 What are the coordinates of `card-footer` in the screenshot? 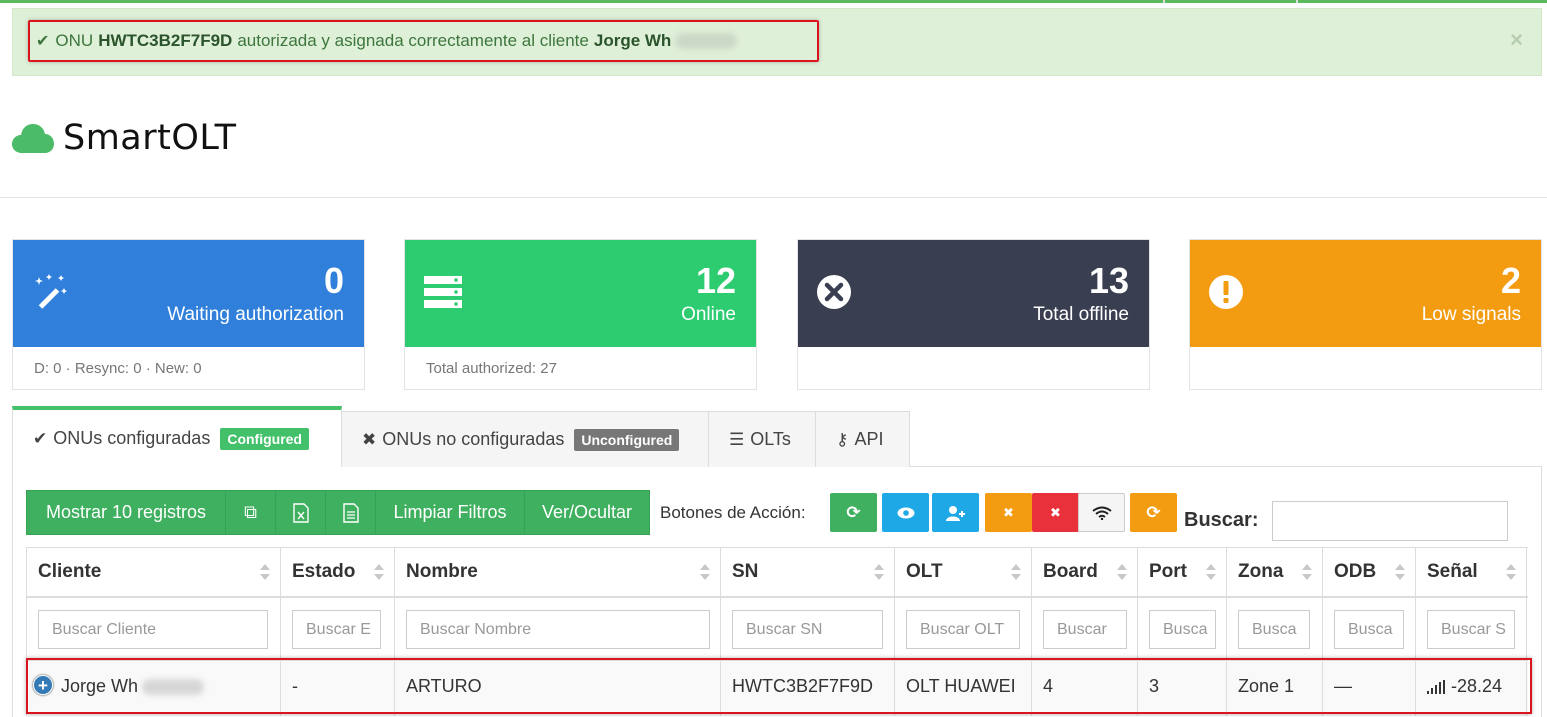 It's located at (1365, 368).